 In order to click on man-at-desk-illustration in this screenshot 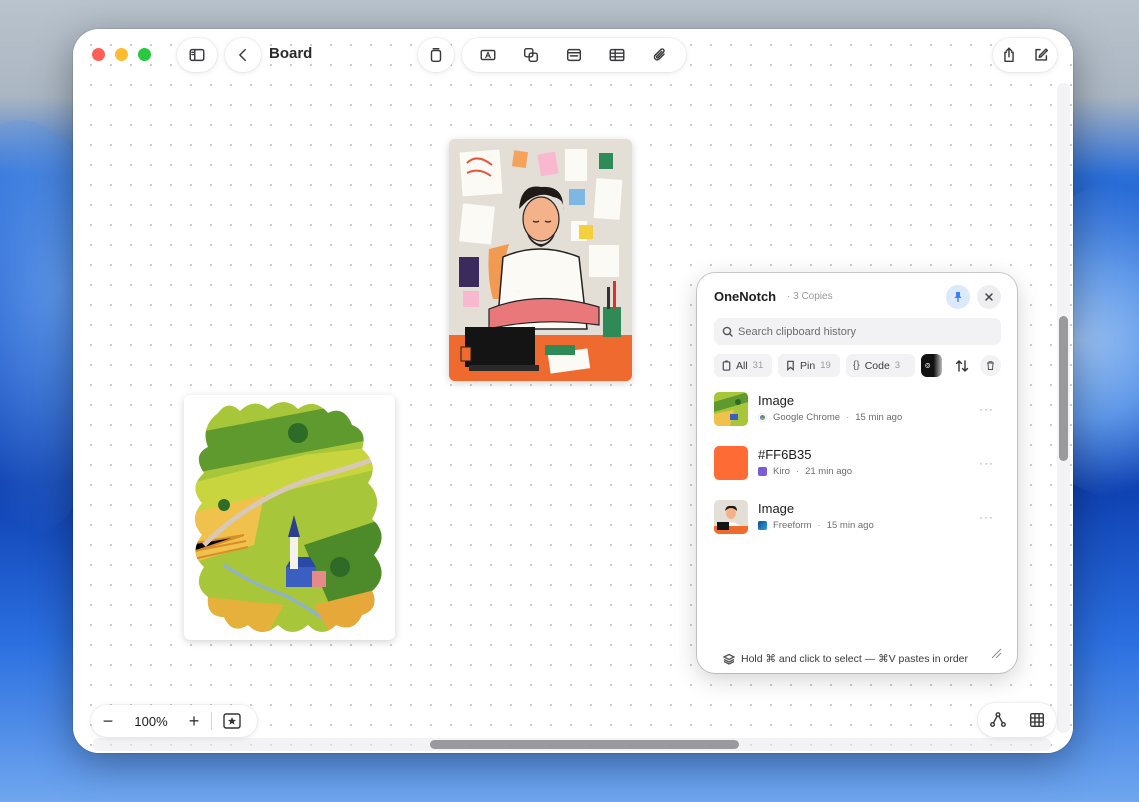, I will do `click(540, 260)`.